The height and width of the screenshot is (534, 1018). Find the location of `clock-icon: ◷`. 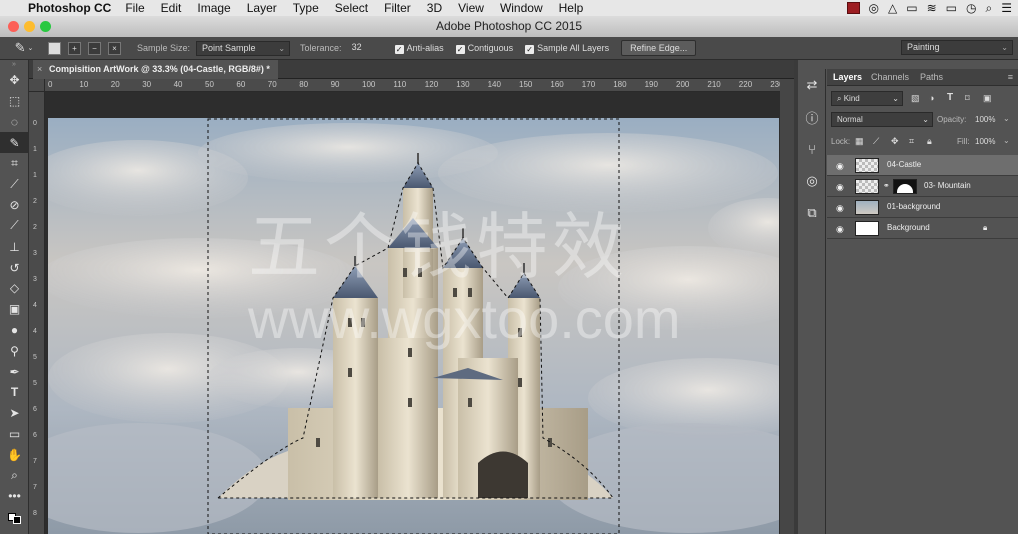

clock-icon: ◷ is located at coordinates (971, 8).